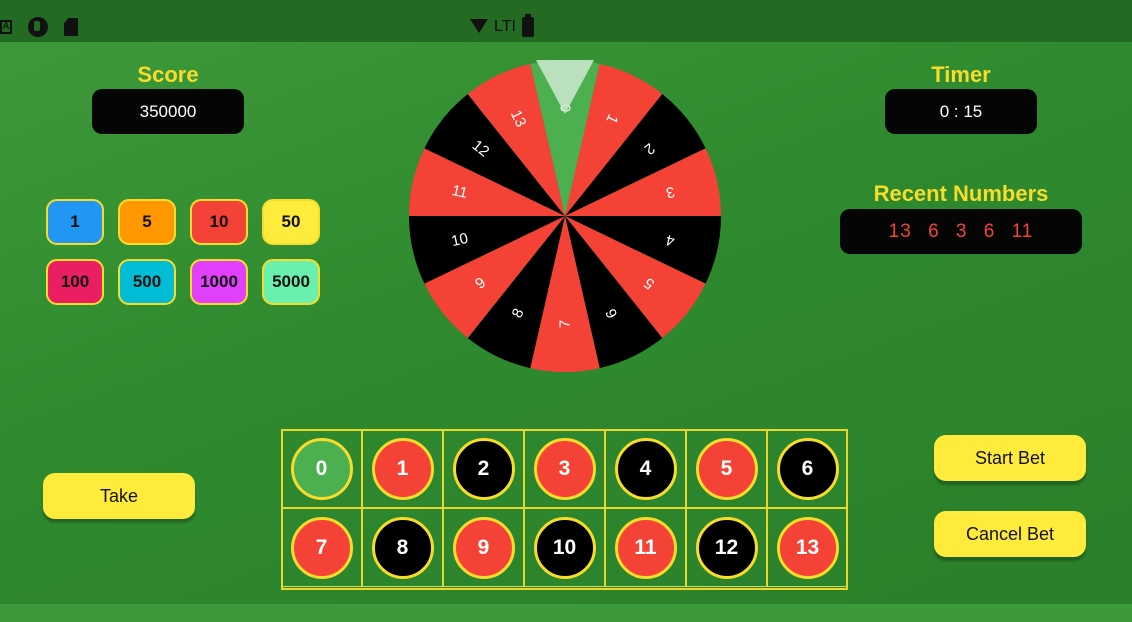 The image size is (1132, 622). I want to click on betting-board: 0 1 2 3 4 5 6 7 8 9 10 11 12 13, so click(564, 509).